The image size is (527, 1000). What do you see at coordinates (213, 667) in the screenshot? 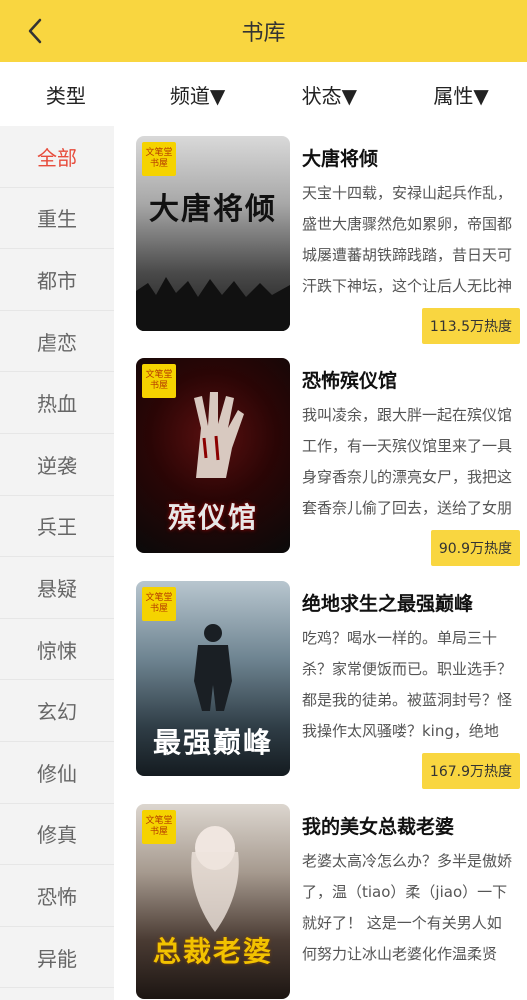
I see `soldier-silhouette` at bounding box center [213, 667].